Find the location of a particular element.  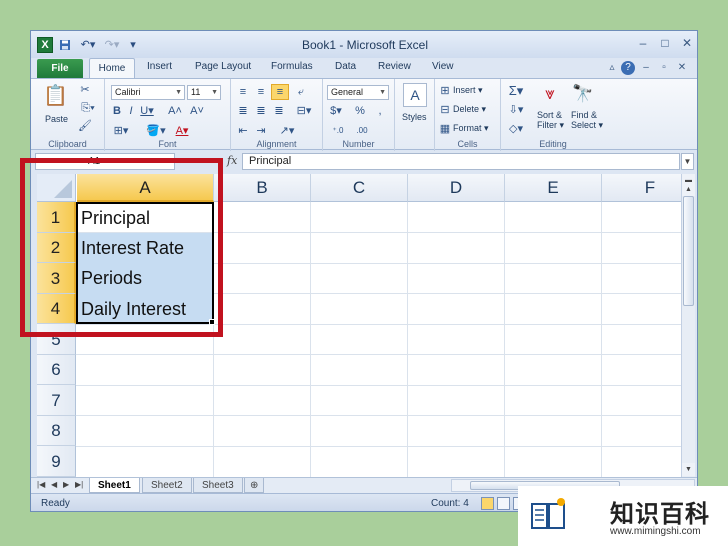

currency-icon: $▾ is located at coordinates (336, 111).